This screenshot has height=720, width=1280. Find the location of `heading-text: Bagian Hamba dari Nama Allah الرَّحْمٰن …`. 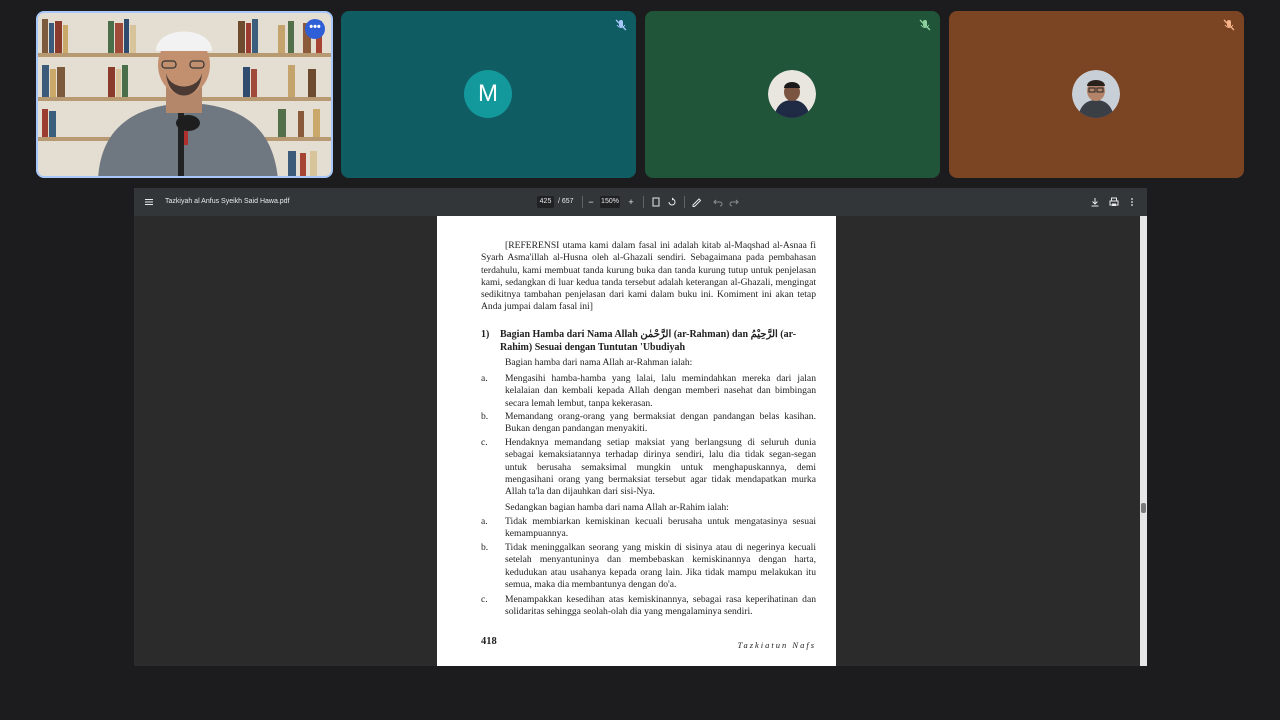

heading-text: Bagian Hamba dari Nama Allah الرَّحْمٰن … is located at coordinates (648, 341).